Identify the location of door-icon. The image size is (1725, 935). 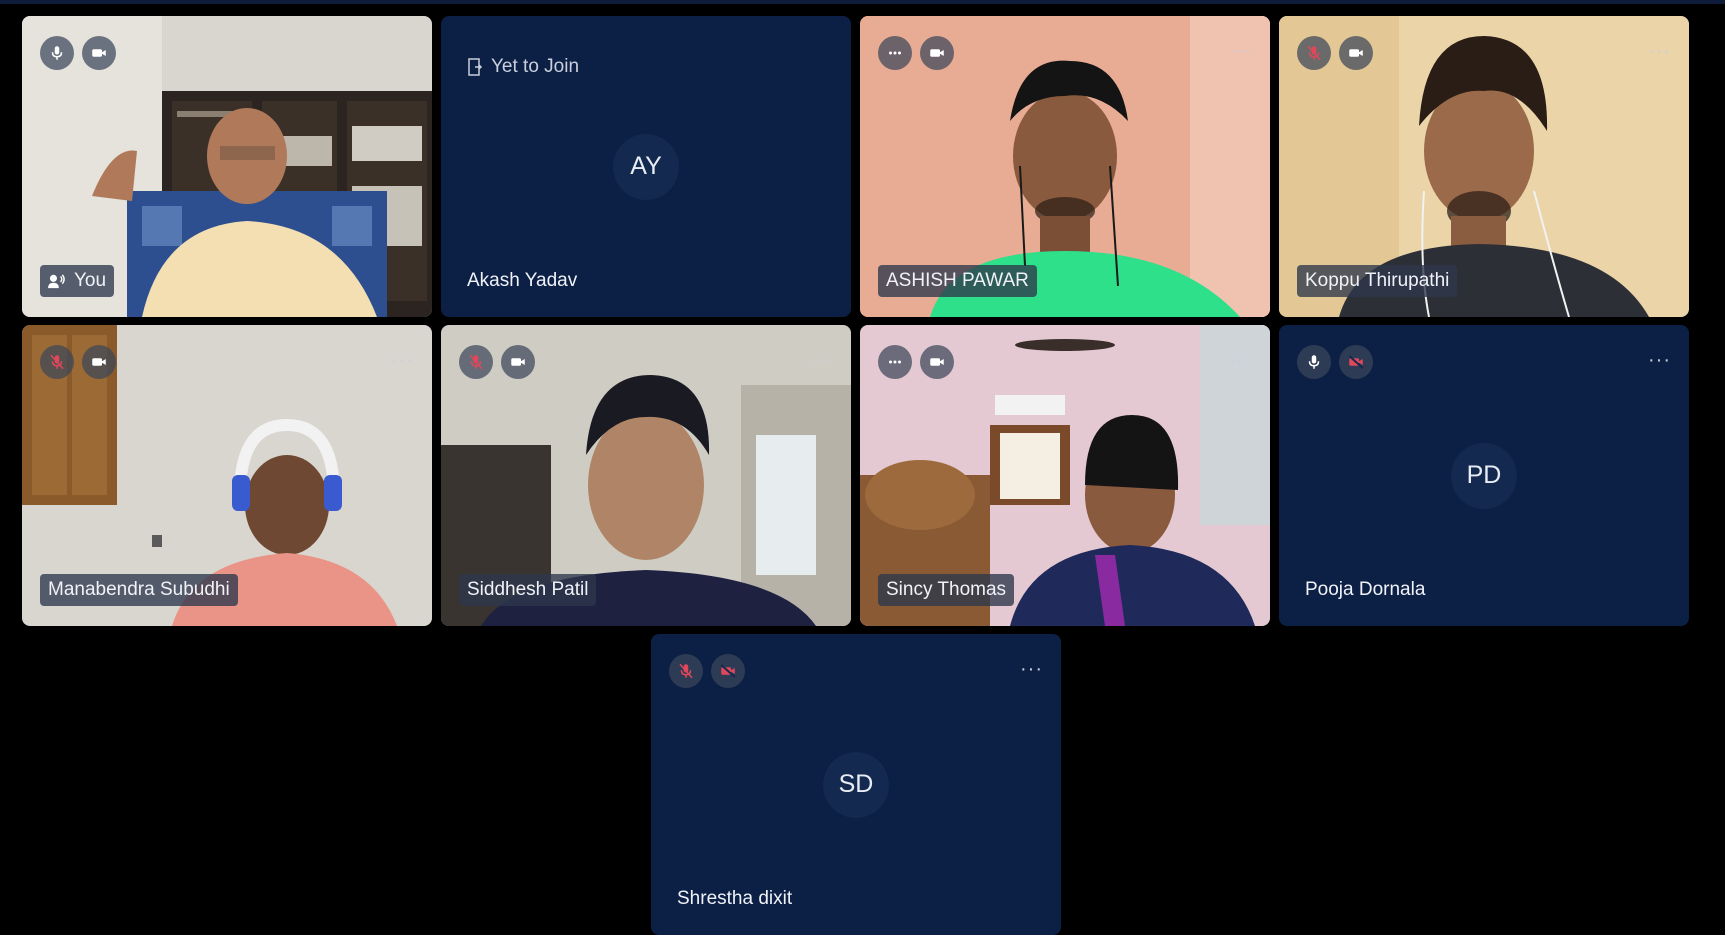
(475, 67).